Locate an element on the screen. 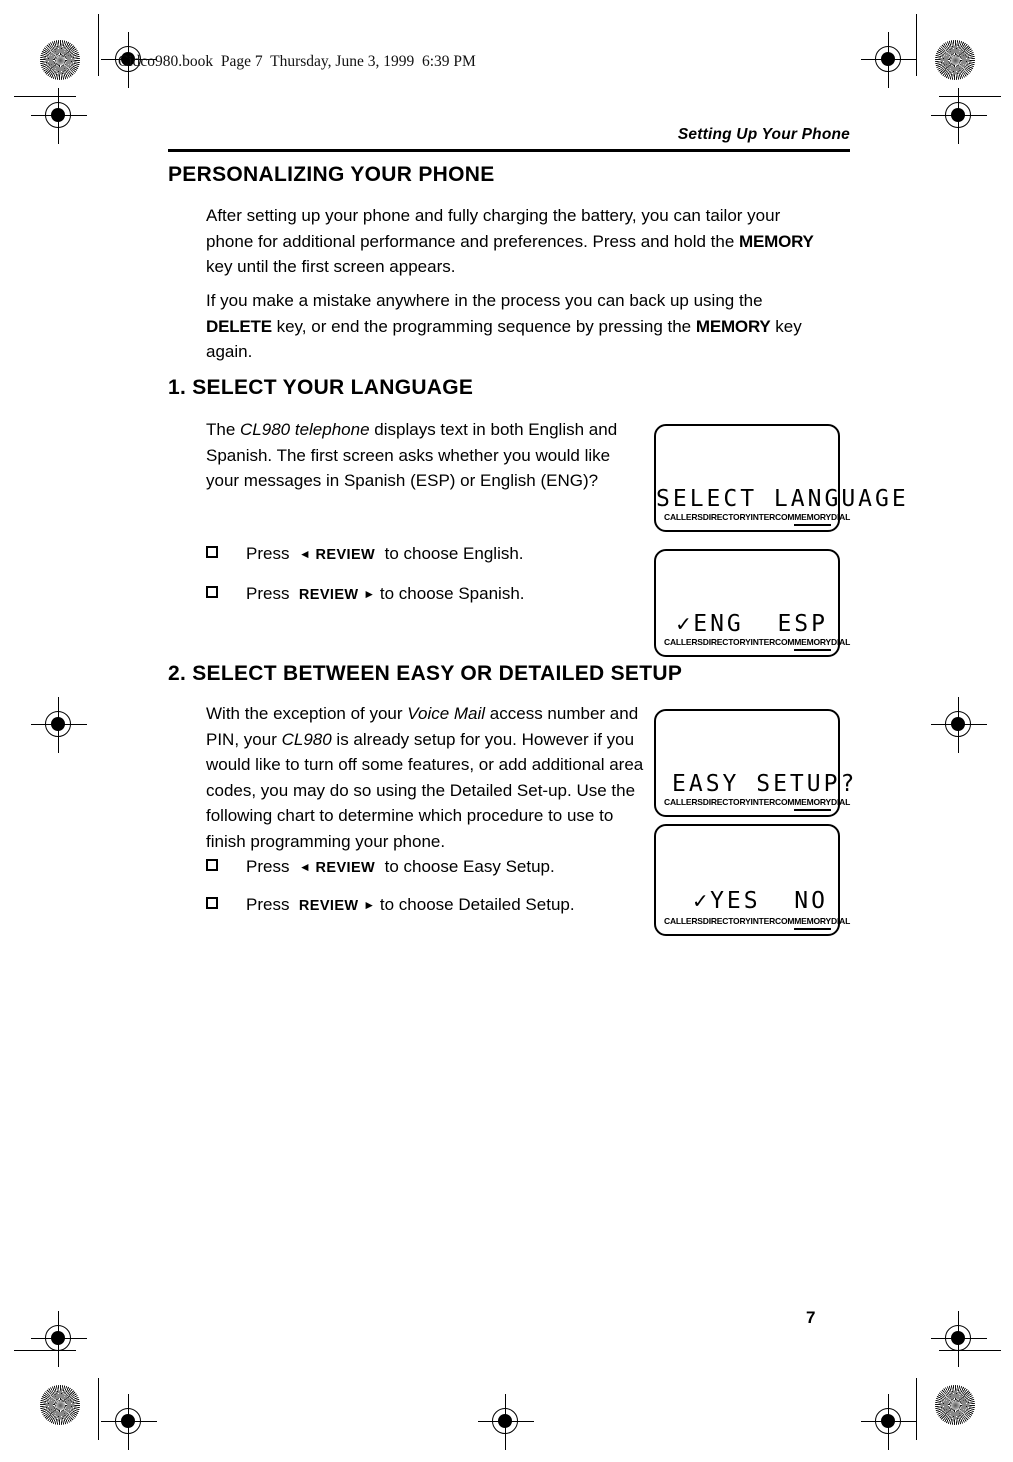  list-item-choose-english: Press ◄ REVIEW to choose English. is located at coordinates (365, 554).